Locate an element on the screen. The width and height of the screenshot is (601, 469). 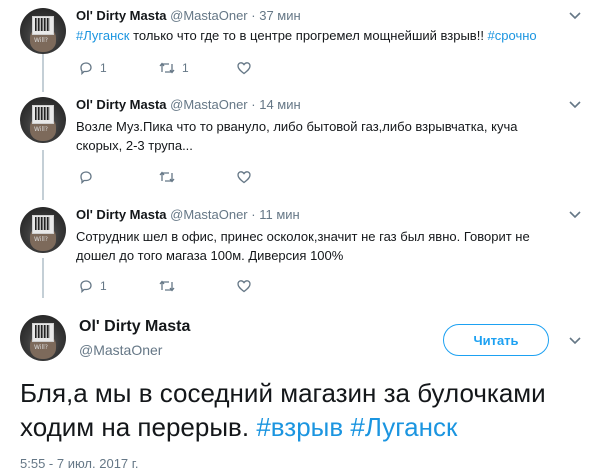
retweet-button: 1 is located at coordinates (173, 68).